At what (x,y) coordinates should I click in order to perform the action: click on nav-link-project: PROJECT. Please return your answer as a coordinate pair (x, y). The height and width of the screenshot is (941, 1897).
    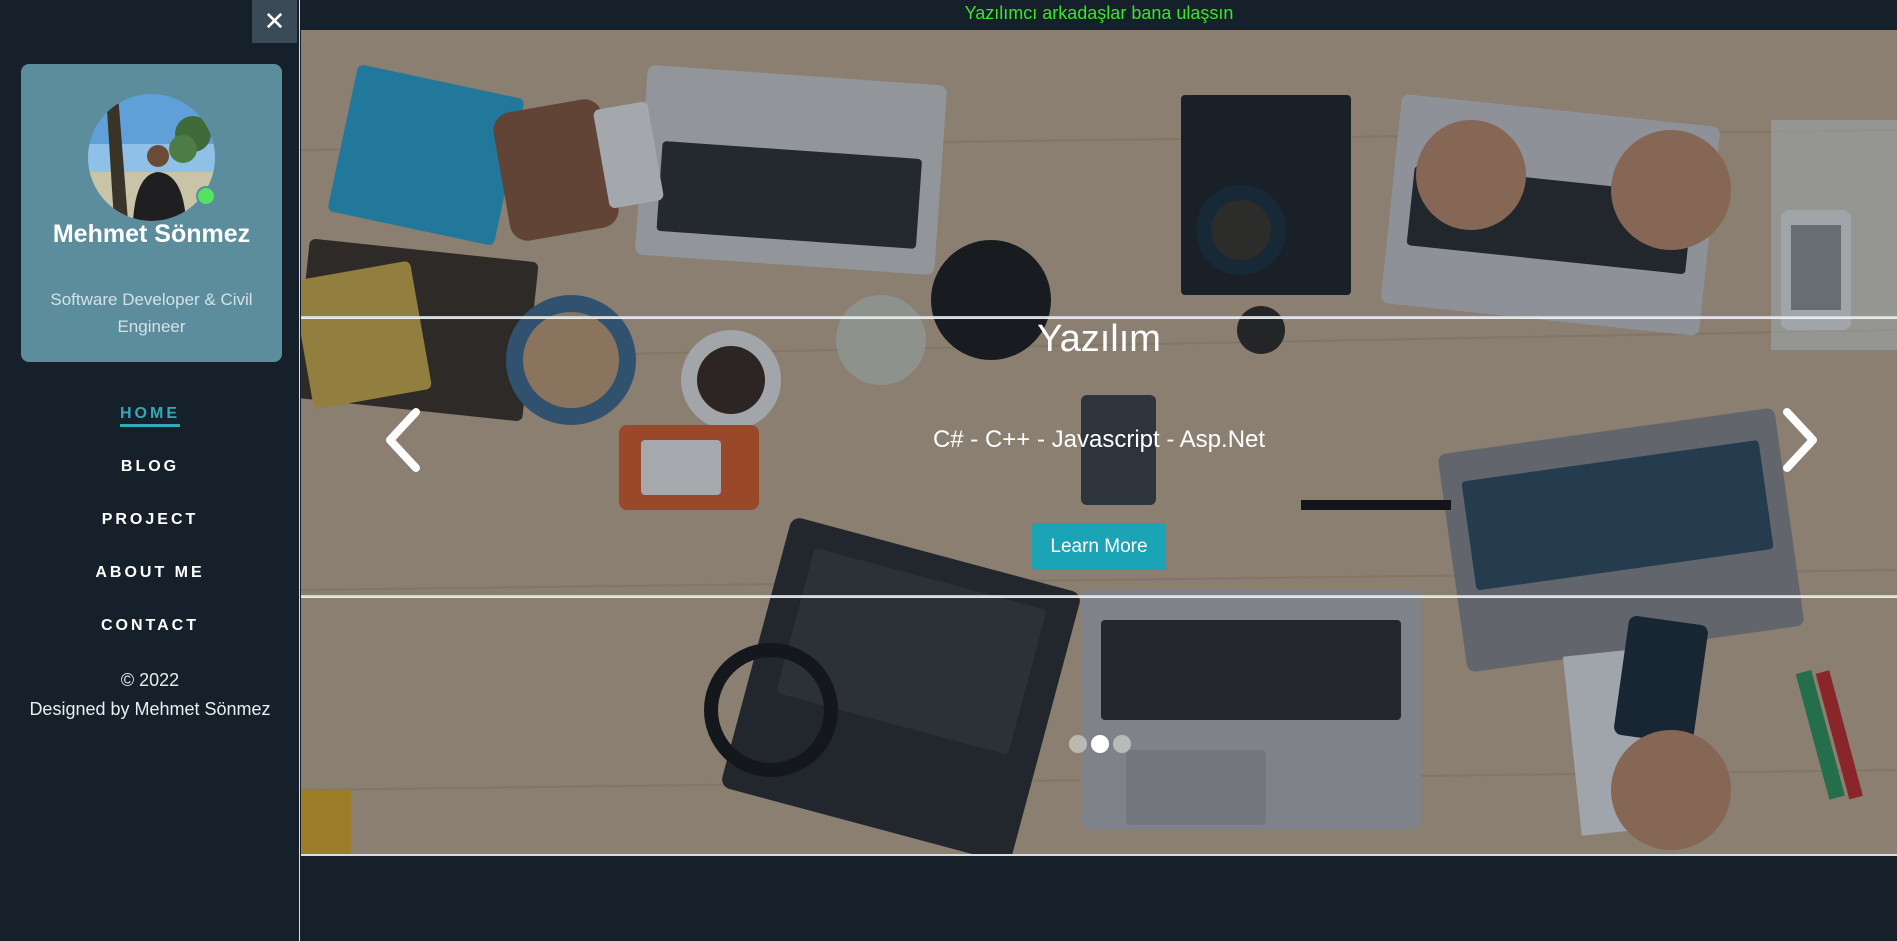
    Looking at the image, I should click on (150, 520).